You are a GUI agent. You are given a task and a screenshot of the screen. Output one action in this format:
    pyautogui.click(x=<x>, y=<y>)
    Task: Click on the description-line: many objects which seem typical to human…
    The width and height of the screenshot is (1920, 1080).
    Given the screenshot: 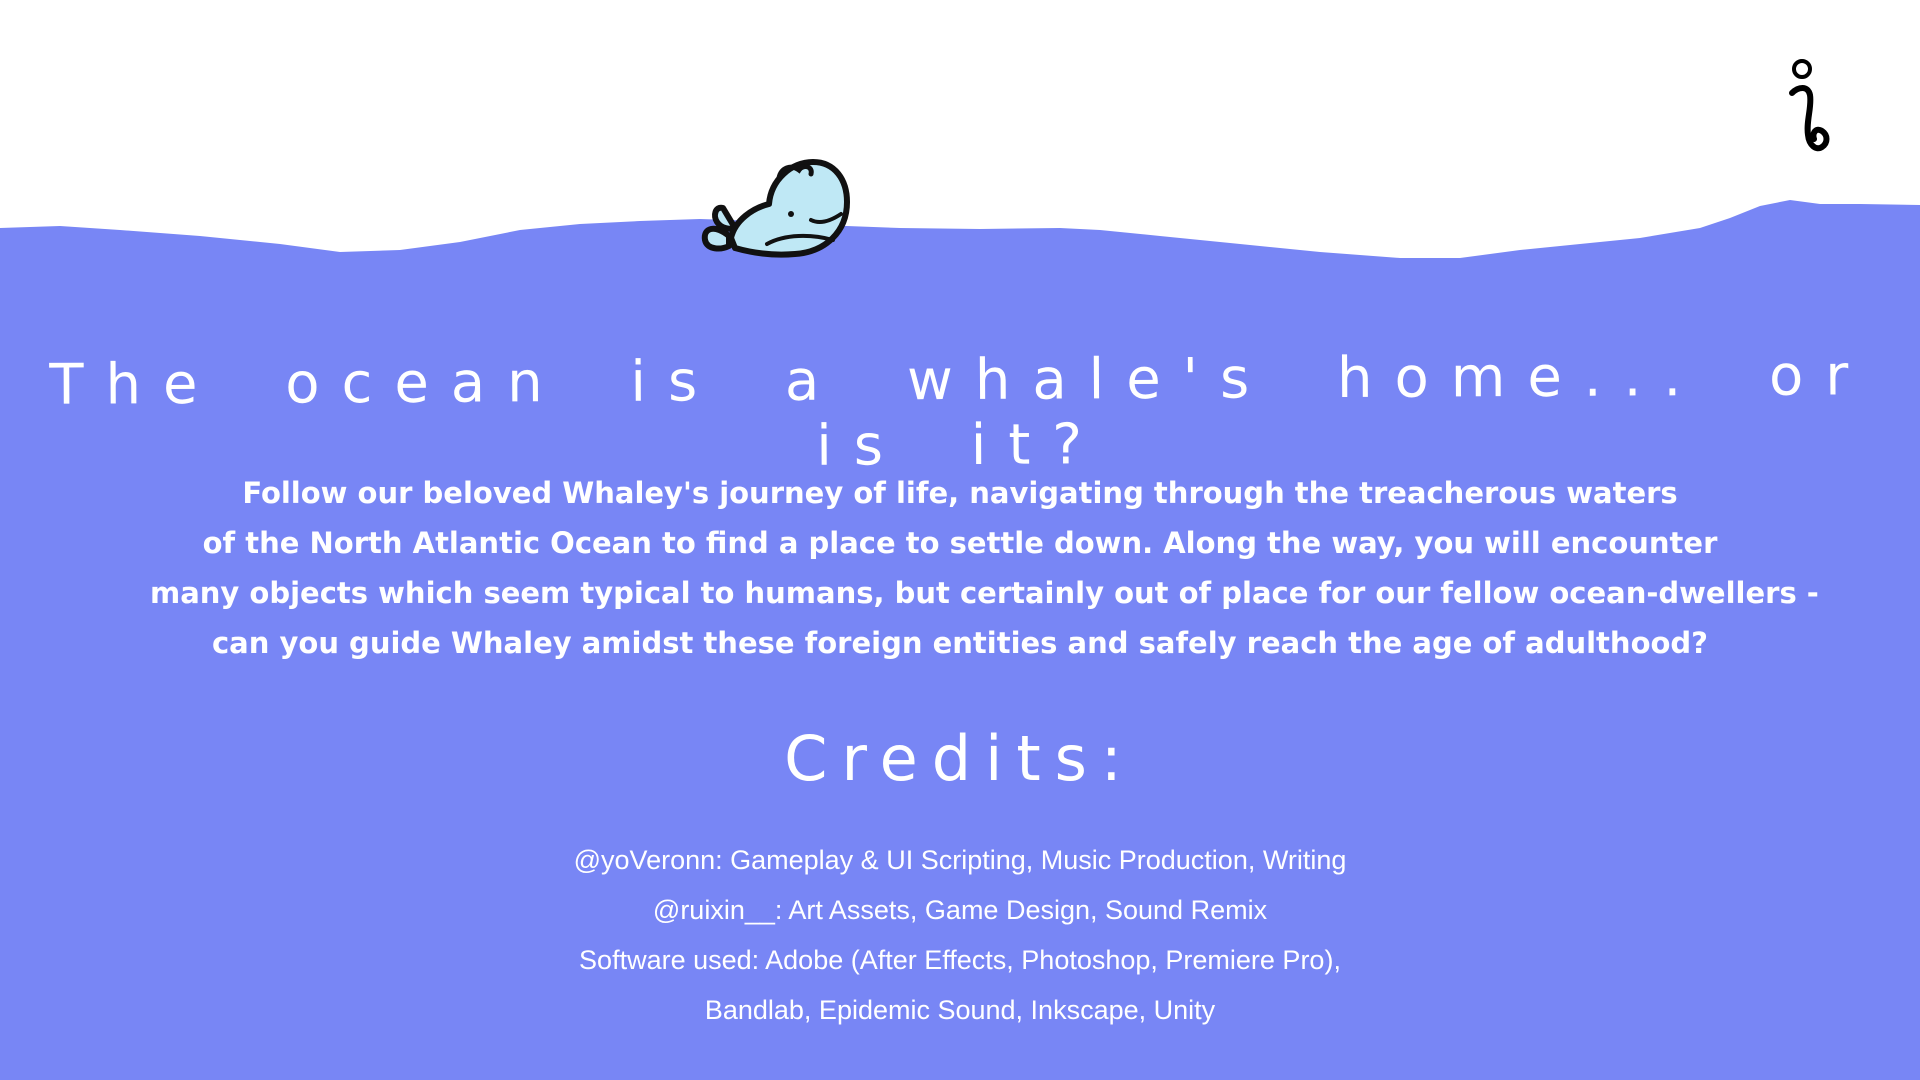 What is the action you would take?
    pyautogui.click(x=984, y=593)
    